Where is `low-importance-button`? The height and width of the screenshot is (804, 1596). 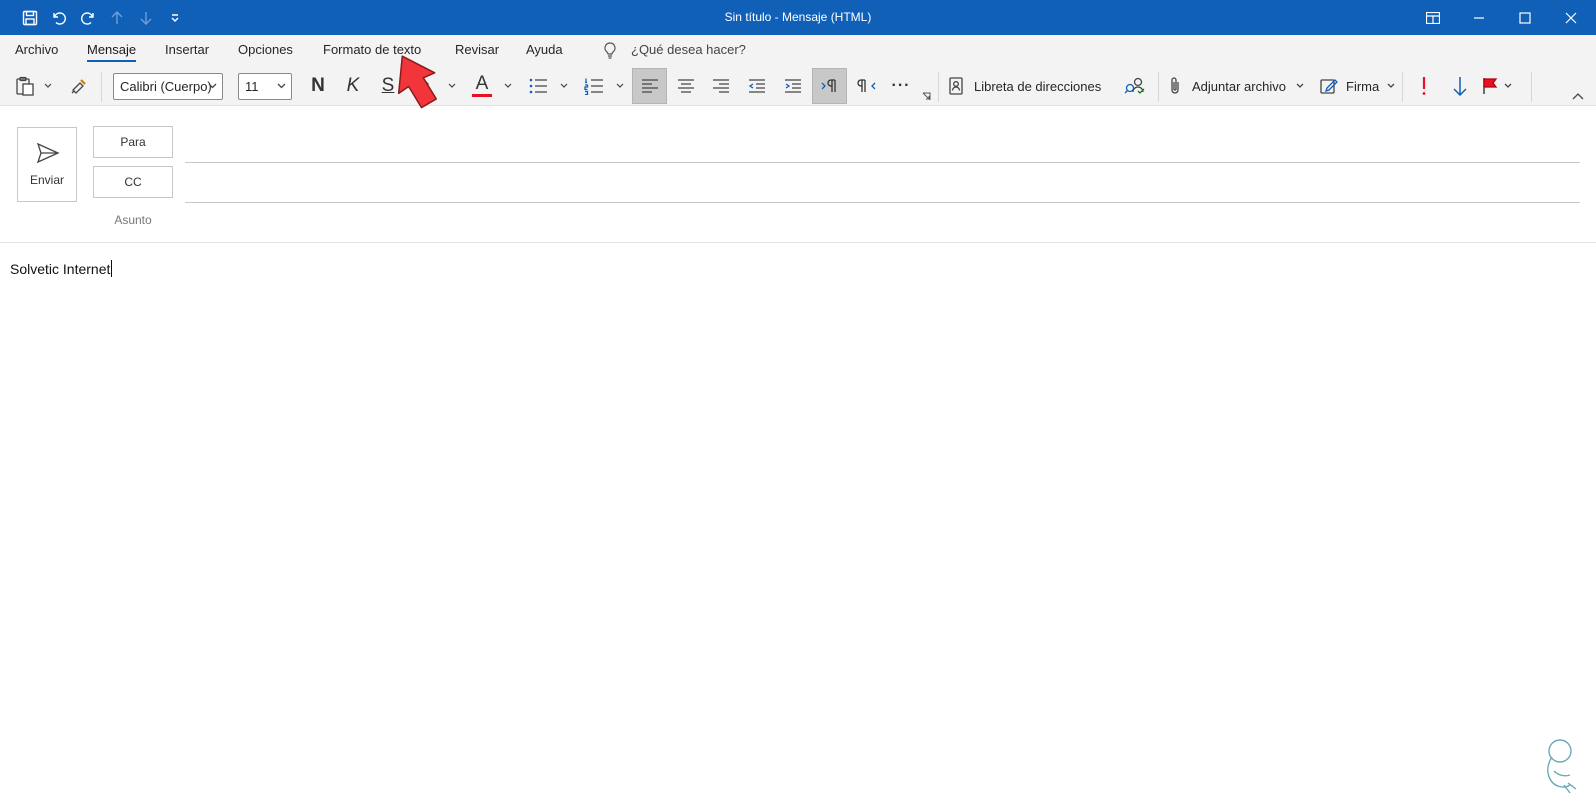
low-importance-button is located at coordinates (1460, 86).